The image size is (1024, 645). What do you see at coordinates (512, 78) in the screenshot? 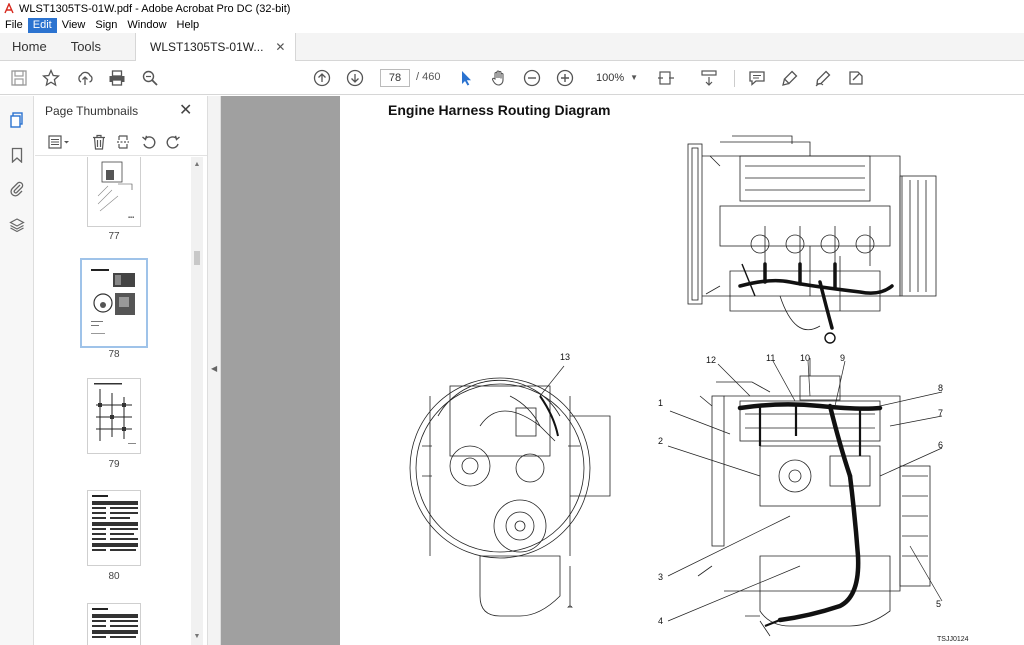
I see `main-toolbar: 78 / 460 100% ▼` at bounding box center [512, 78].